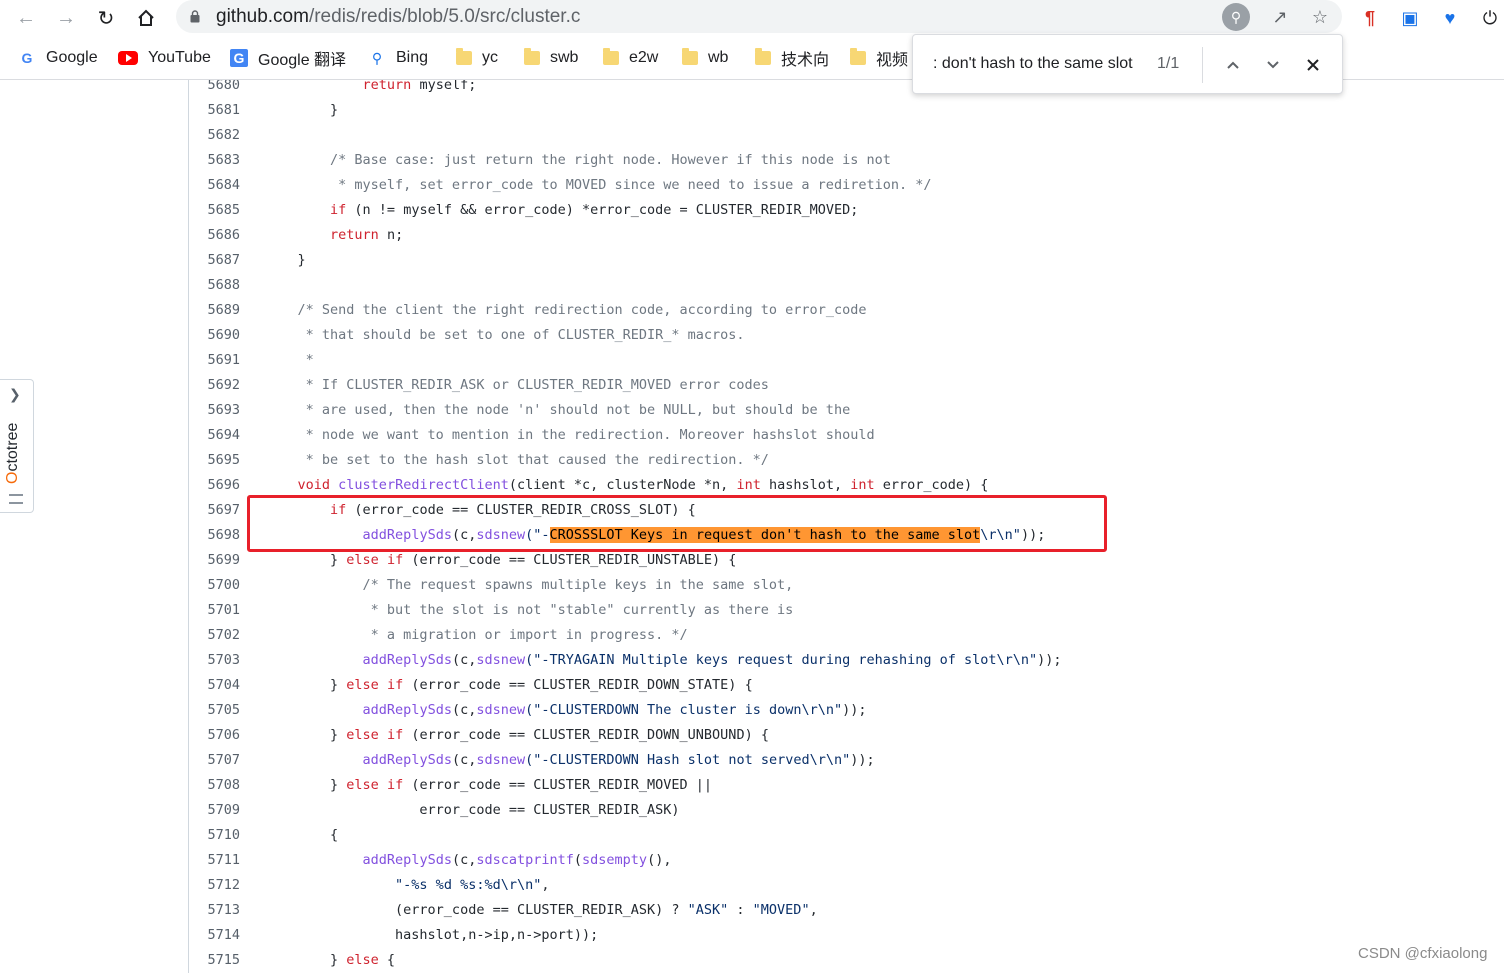 The width and height of the screenshot is (1504, 973). I want to click on line-number: 5684, so click(214, 185).